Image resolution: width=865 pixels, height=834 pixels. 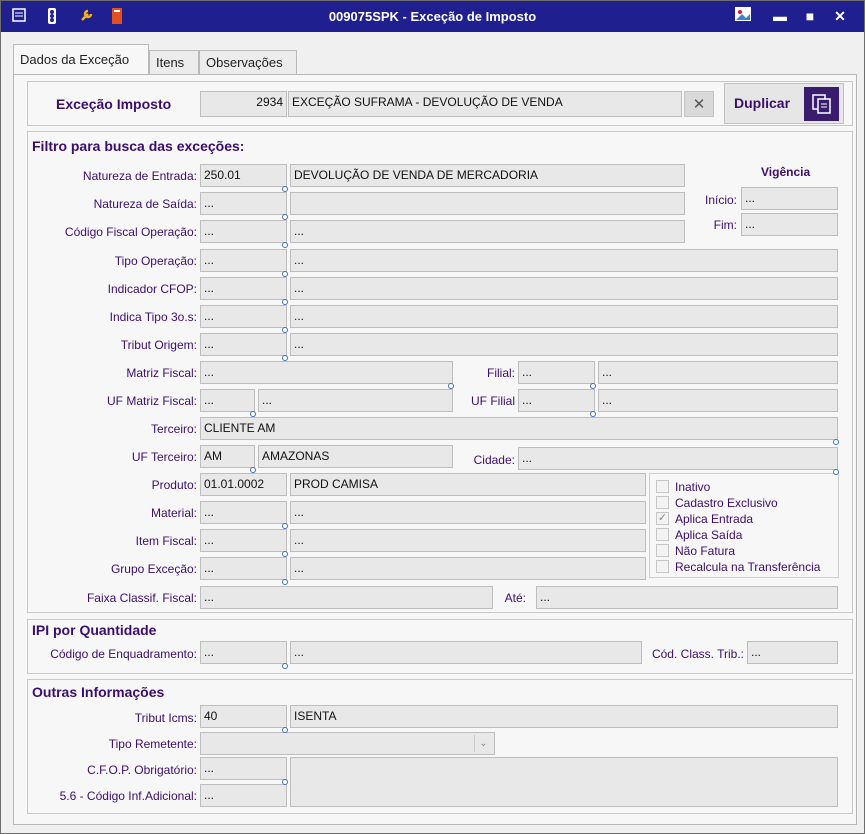 What do you see at coordinates (485, 104) in the screenshot?
I see `excecao-description-field: EXCEÇÃO SUFRAMA - DEVOLUÇÃO DE VENDA` at bounding box center [485, 104].